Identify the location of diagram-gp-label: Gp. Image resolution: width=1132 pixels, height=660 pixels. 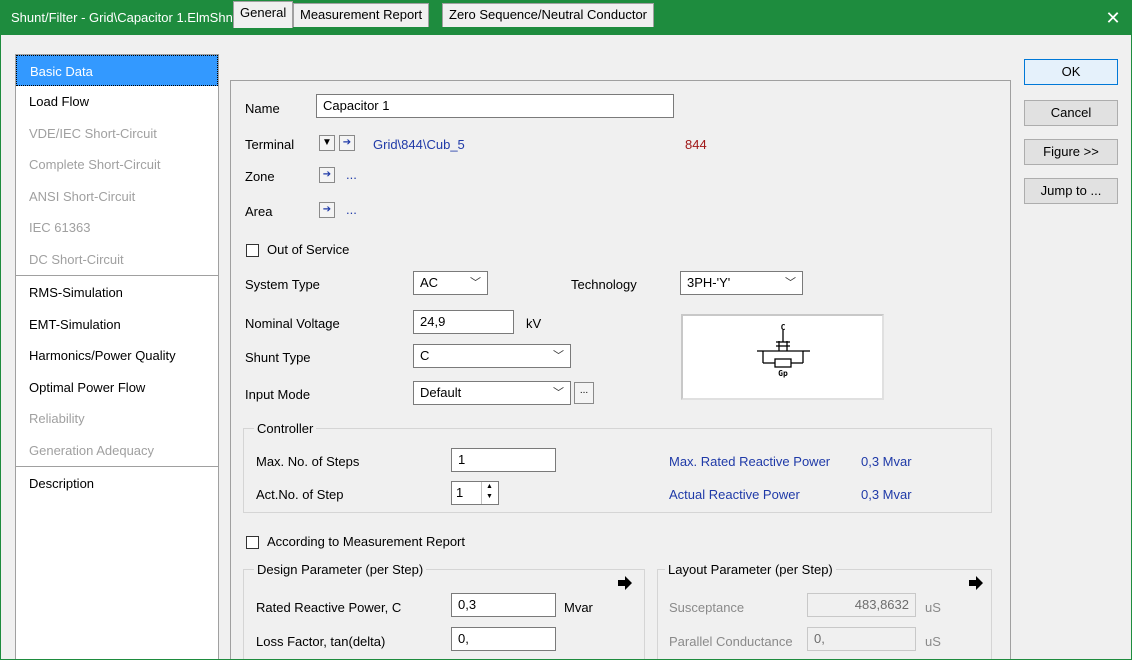
(783, 373).